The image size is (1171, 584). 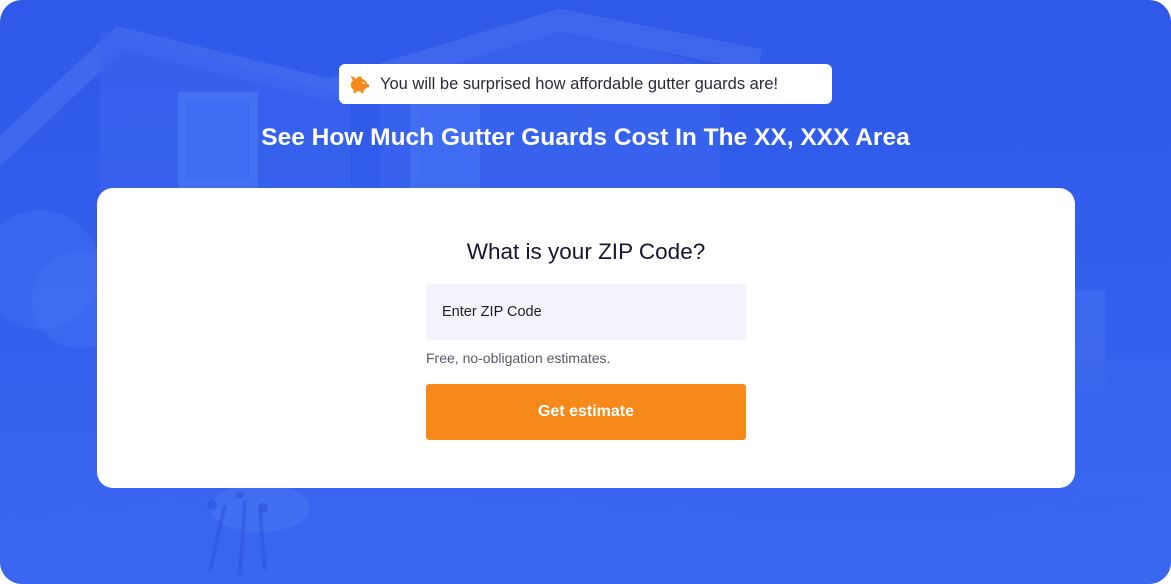 I want to click on piggy-bank-icon, so click(x=360, y=84).